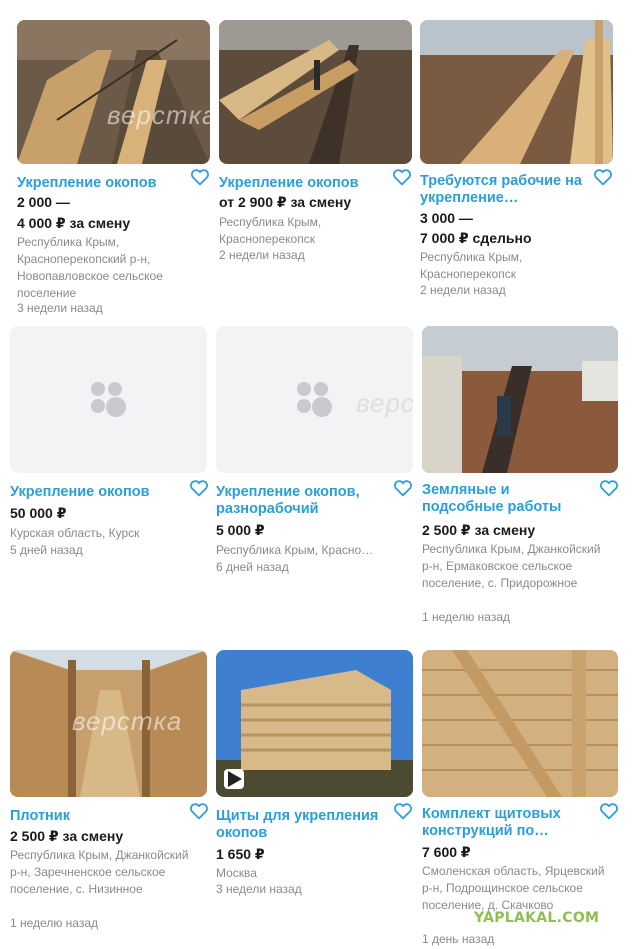 The height and width of the screenshot is (949, 640). What do you see at coordinates (95, 816) in the screenshot?
I see `listing-title: Плотник` at bounding box center [95, 816].